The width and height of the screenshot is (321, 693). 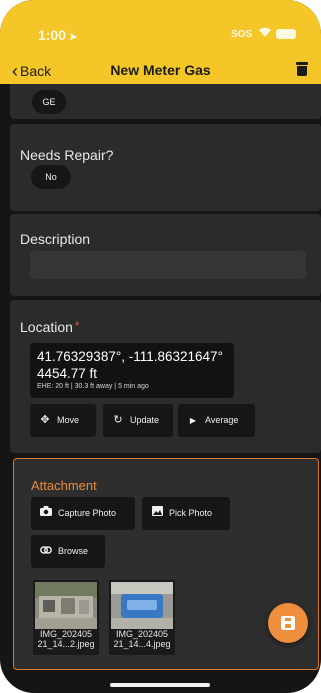 I want to click on save-icon, so click(x=288, y=623).